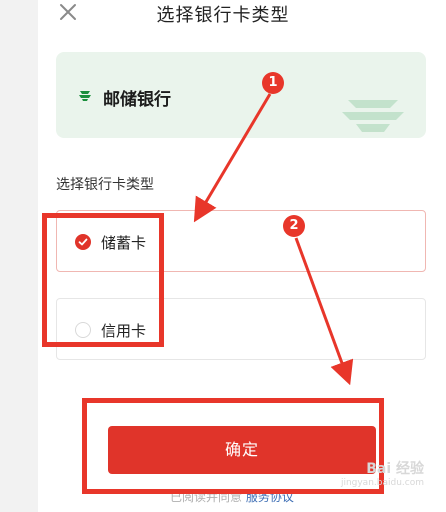  Describe the element at coordinates (85, 96) in the screenshot. I see `postal-bank-logo-icon` at that location.